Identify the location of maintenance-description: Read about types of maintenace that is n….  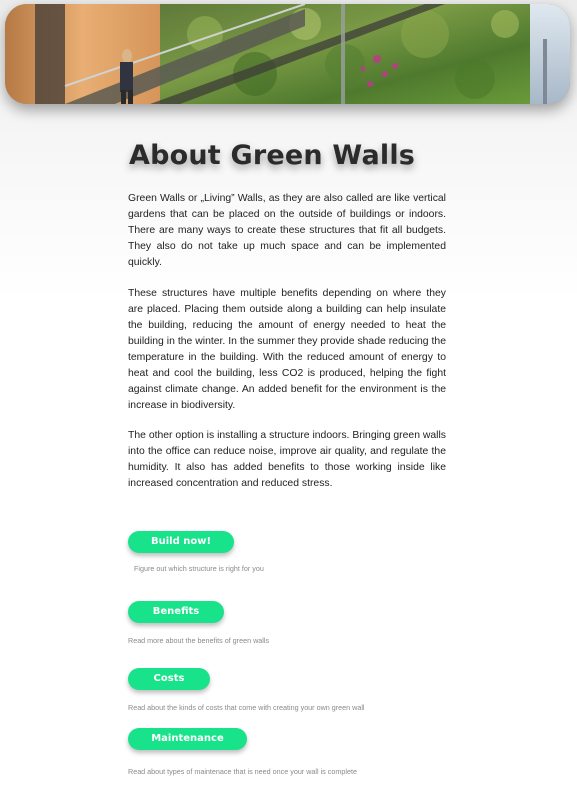
(242, 771).